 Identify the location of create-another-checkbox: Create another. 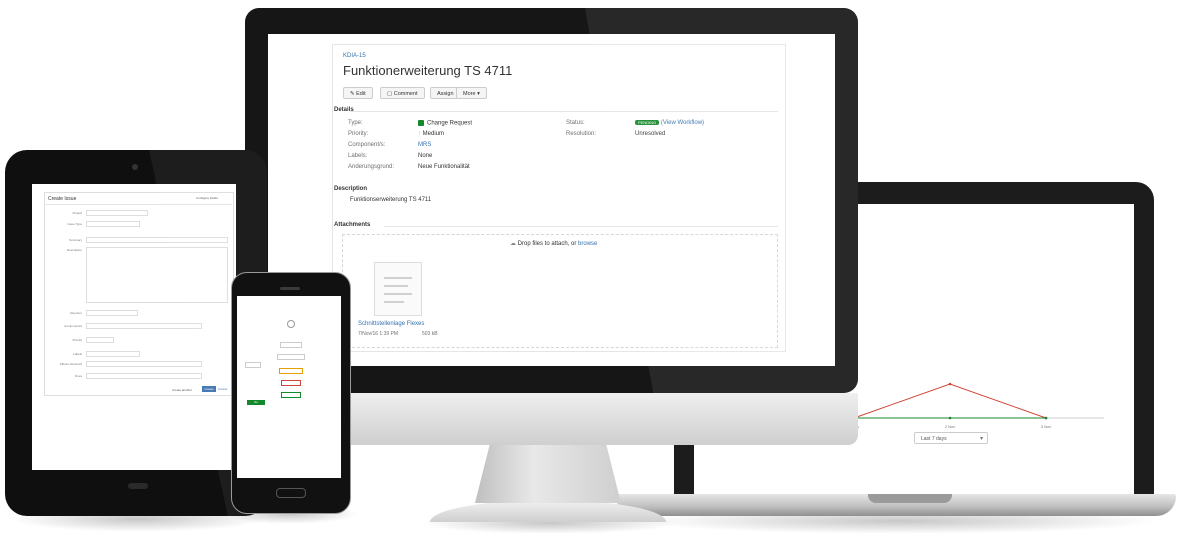
(182, 390).